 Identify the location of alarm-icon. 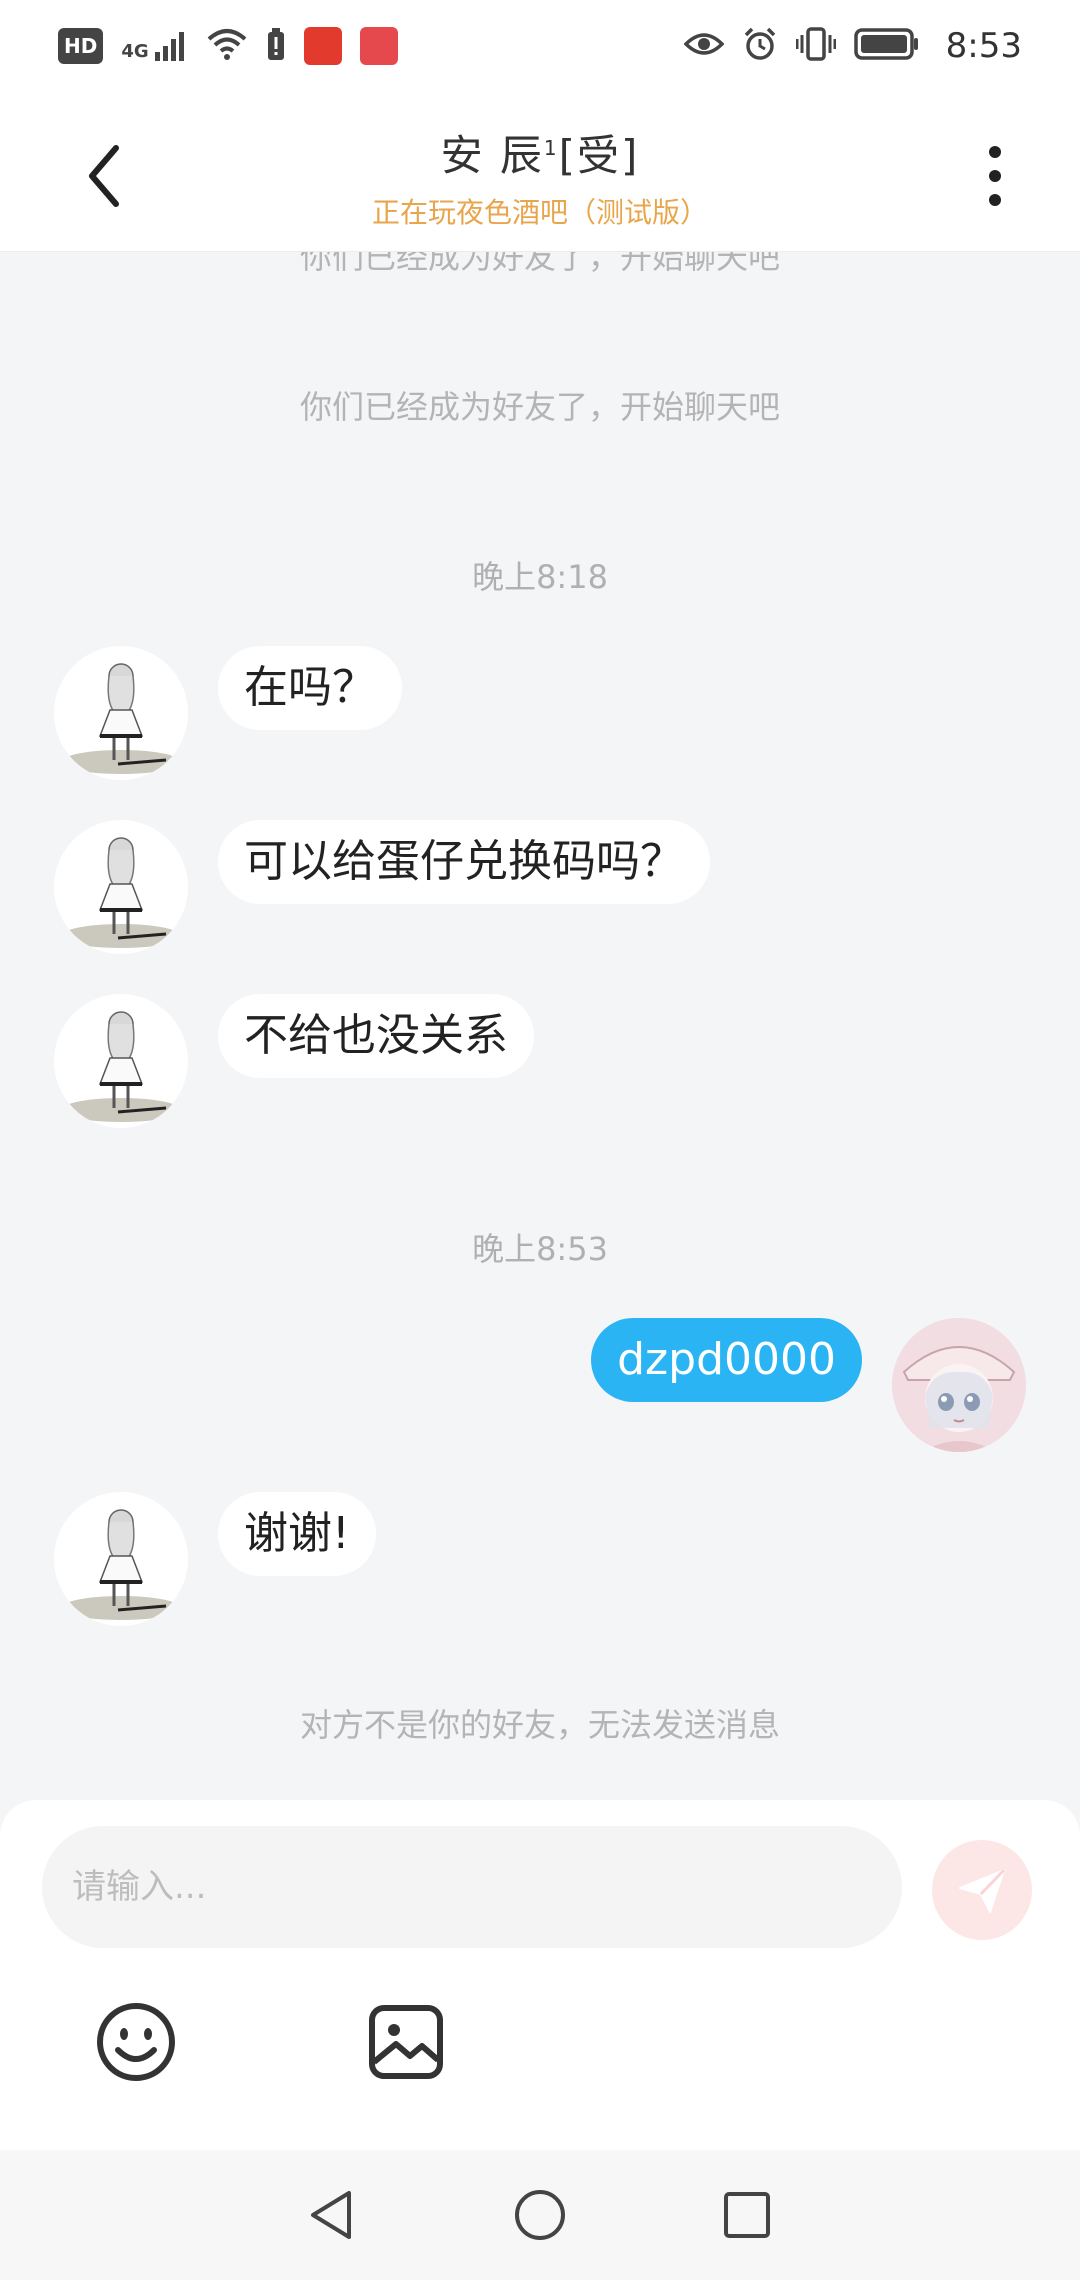
(760, 46).